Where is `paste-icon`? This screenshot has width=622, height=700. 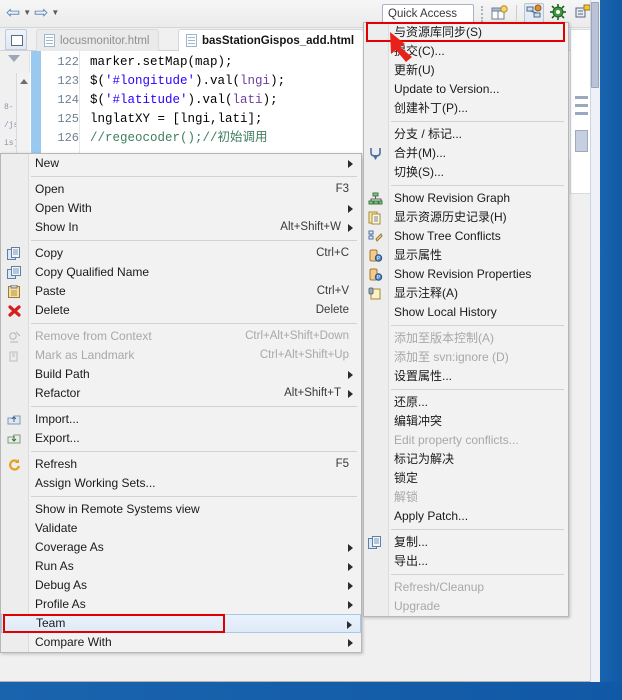 paste-icon is located at coordinates (14, 291).